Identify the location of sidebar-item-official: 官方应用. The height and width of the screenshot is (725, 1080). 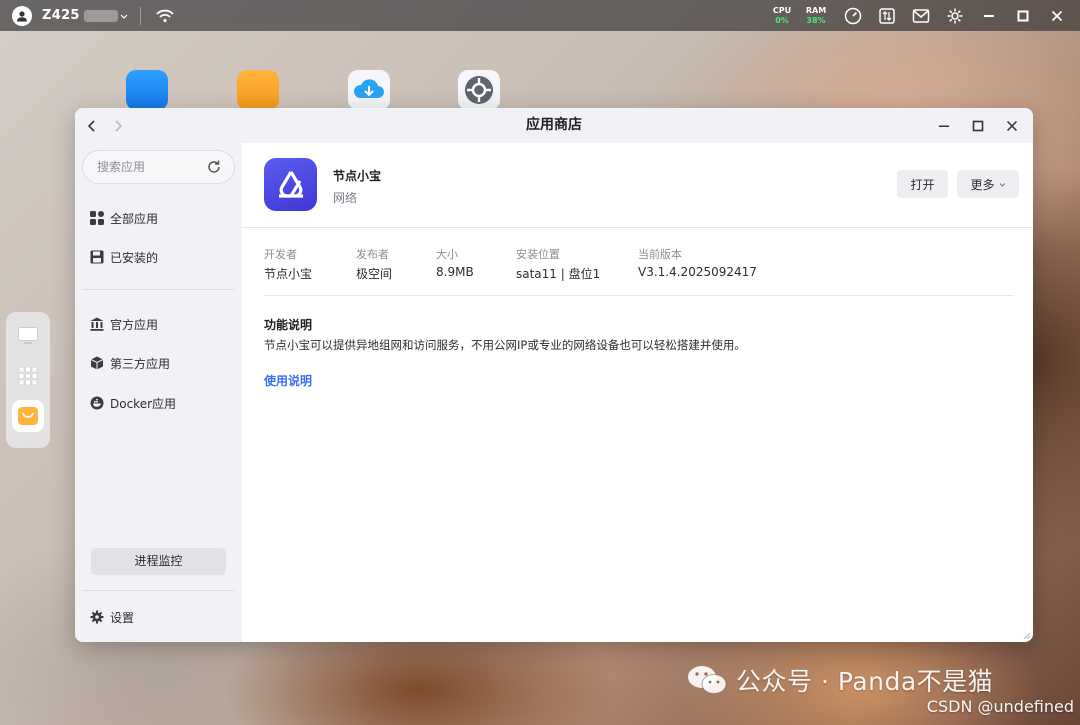
(158, 324).